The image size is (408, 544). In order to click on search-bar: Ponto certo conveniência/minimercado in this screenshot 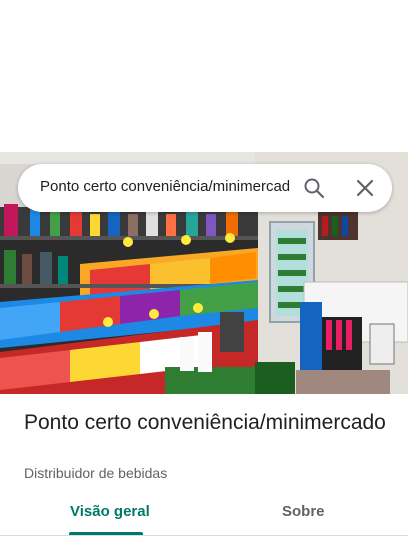, I will do `click(205, 188)`.